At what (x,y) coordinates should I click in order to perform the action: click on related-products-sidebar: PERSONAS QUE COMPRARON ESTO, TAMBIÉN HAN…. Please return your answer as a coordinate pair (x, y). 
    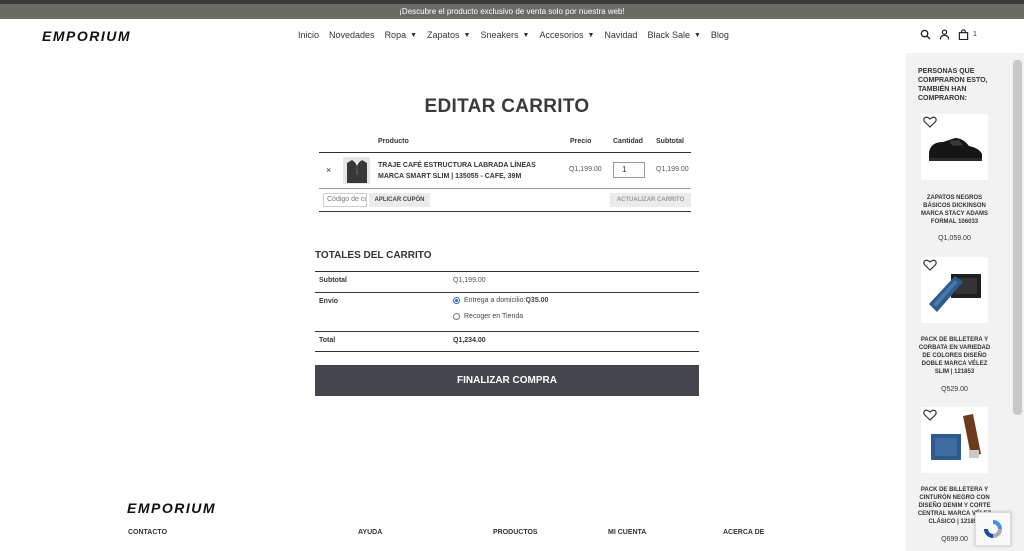
    Looking at the image, I should click on (958, 302).